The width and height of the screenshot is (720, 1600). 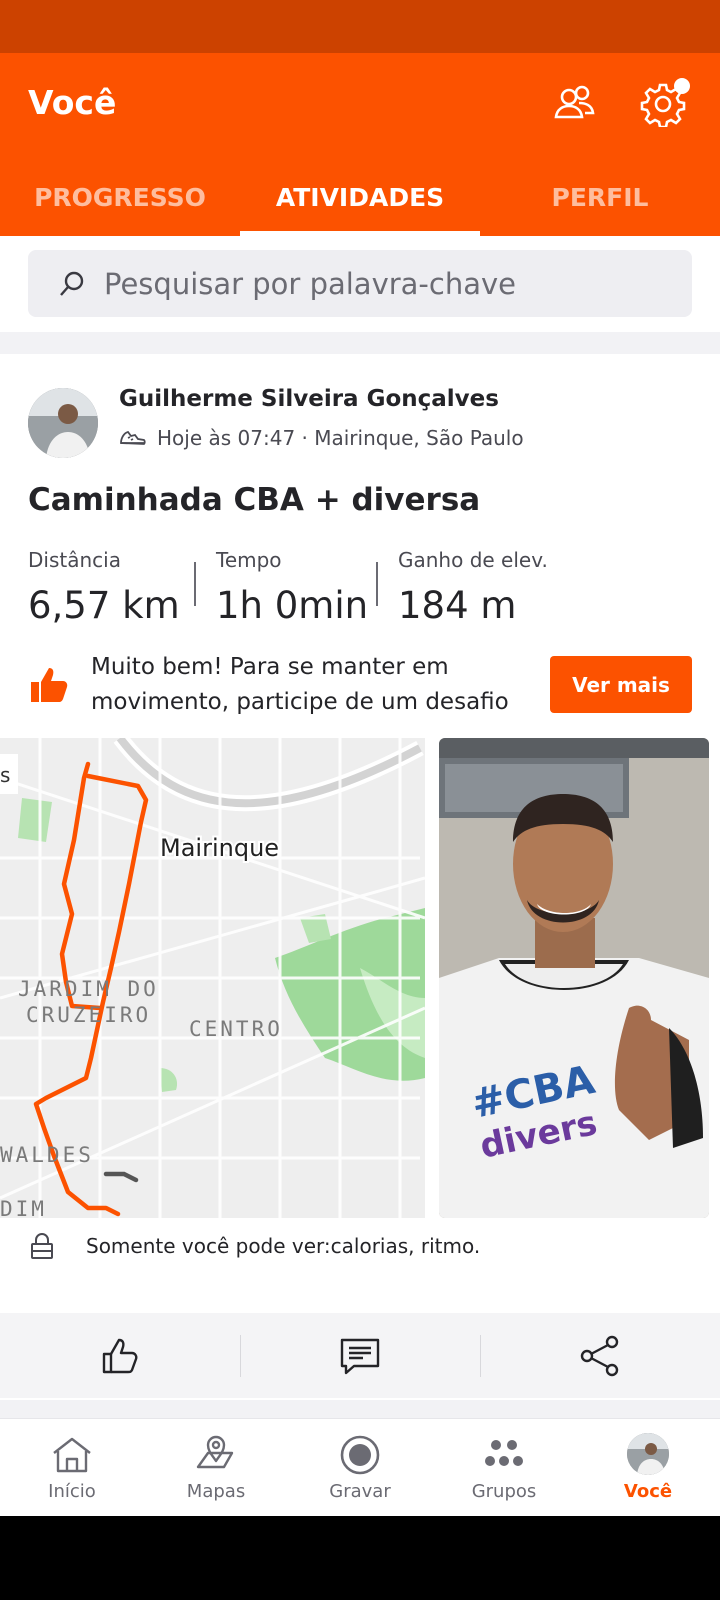 I want to click on activity-actions, so click(x=360, y=1355).